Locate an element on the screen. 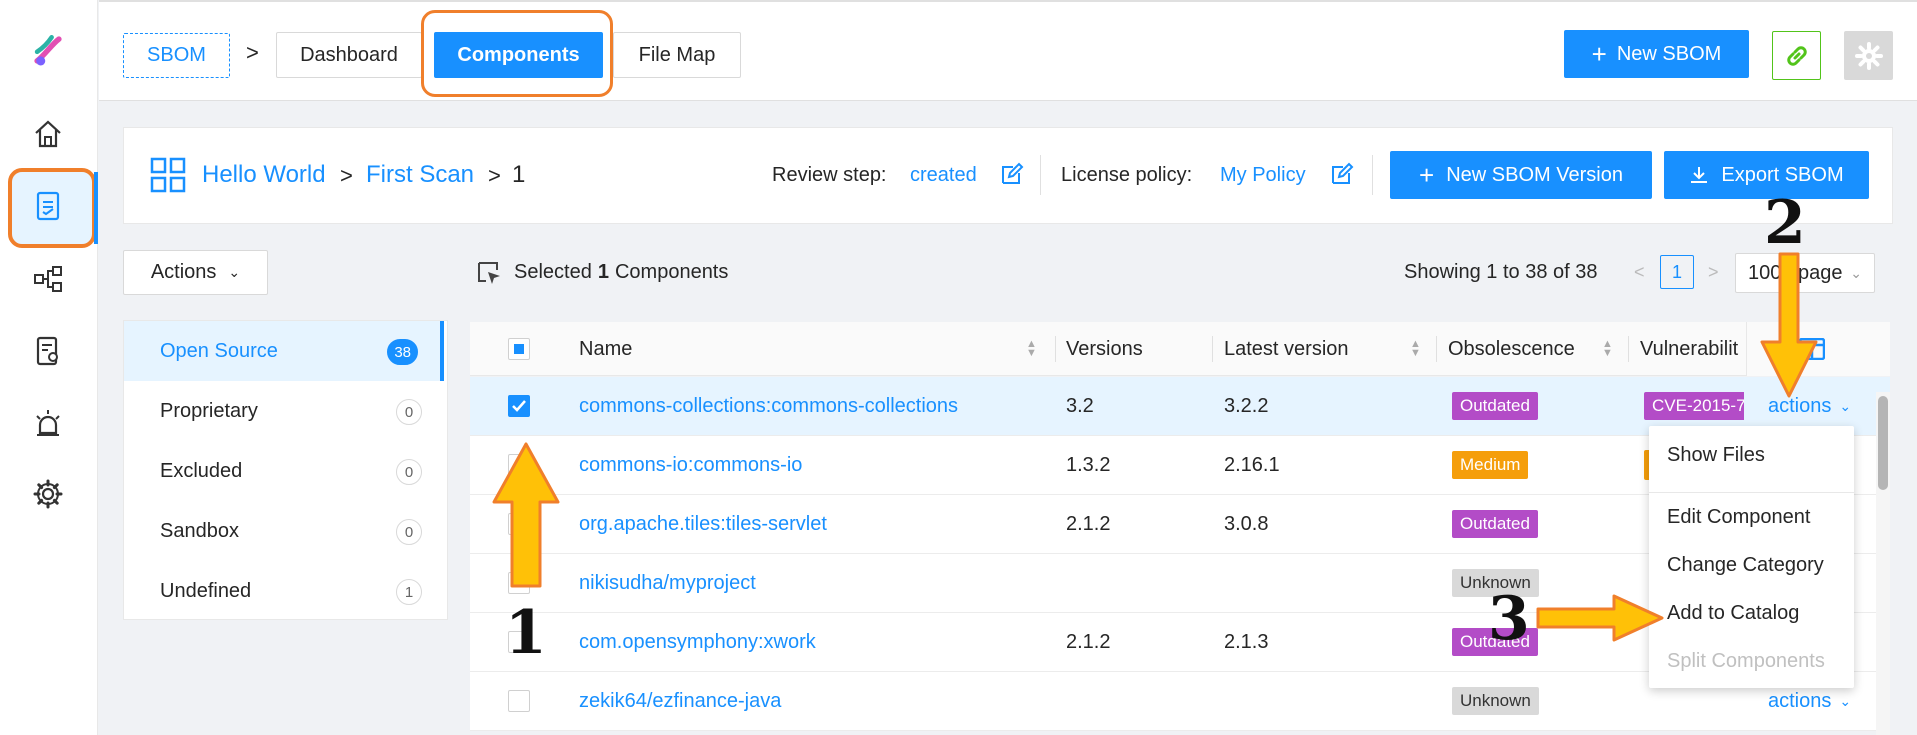 The height and width of the screenshot is (735, 1917). select-cursor-icon is located at coordinates (489, 275).